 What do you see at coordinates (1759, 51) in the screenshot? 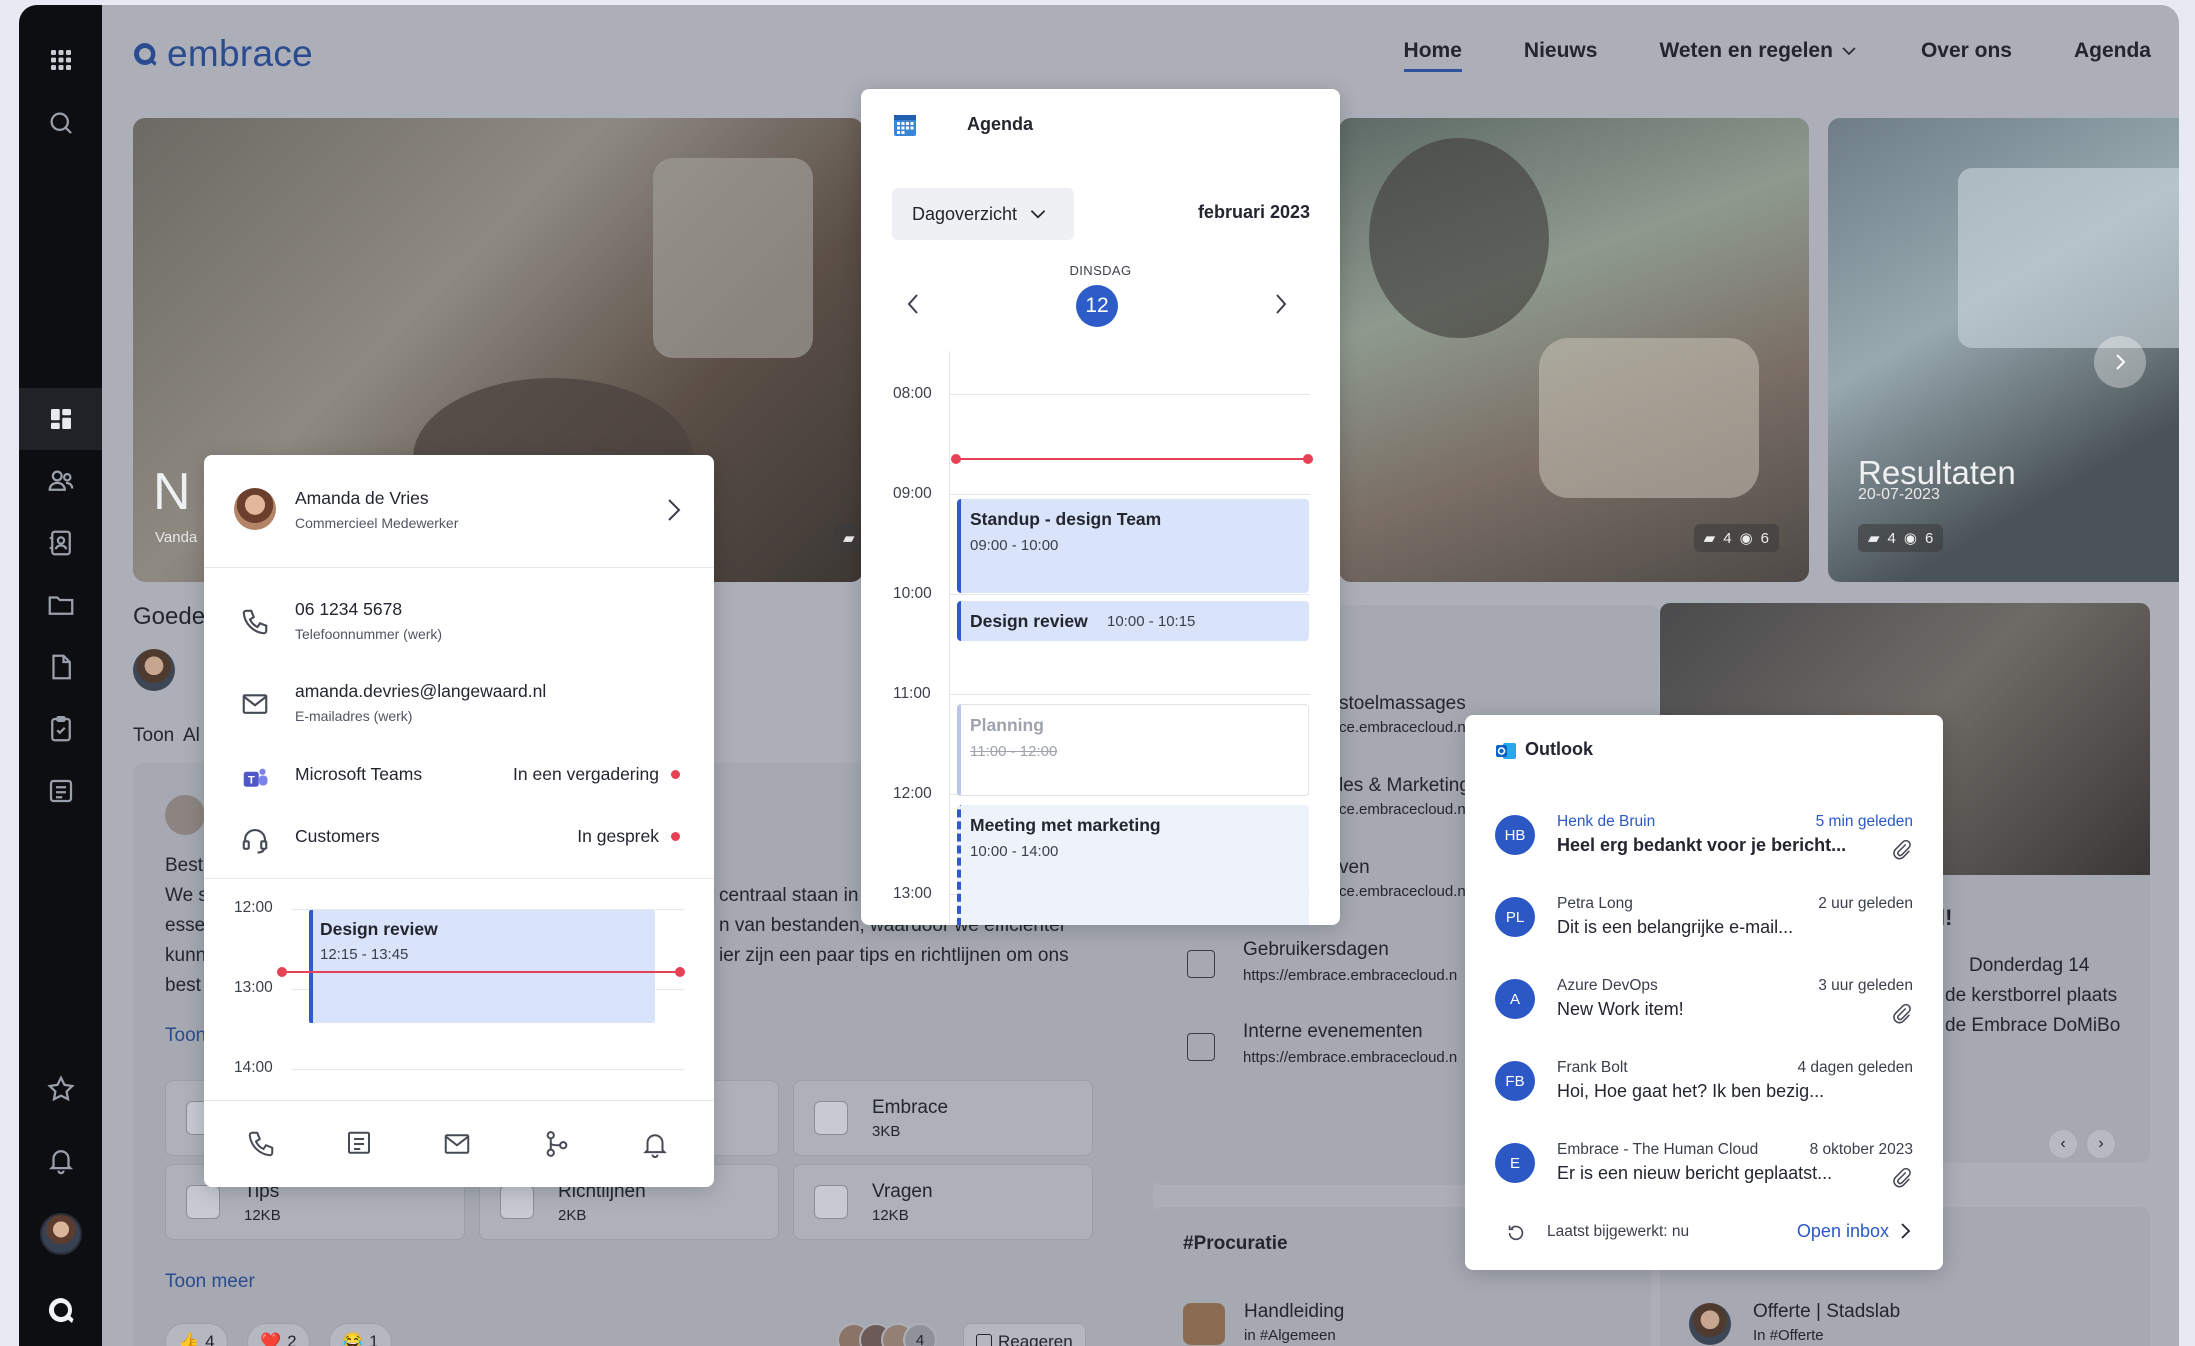
I see `nav-weten-en-regelen: Weten en regelen` at bounding box center [1759, 51].